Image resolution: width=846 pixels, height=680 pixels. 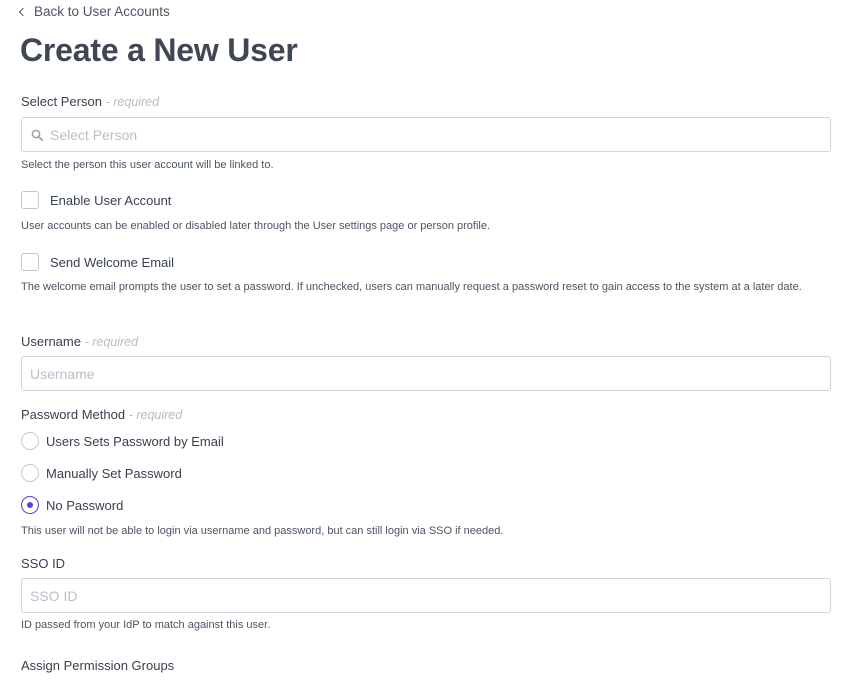 I want to click on username-label: Username - required, so click(x=79, y=341).